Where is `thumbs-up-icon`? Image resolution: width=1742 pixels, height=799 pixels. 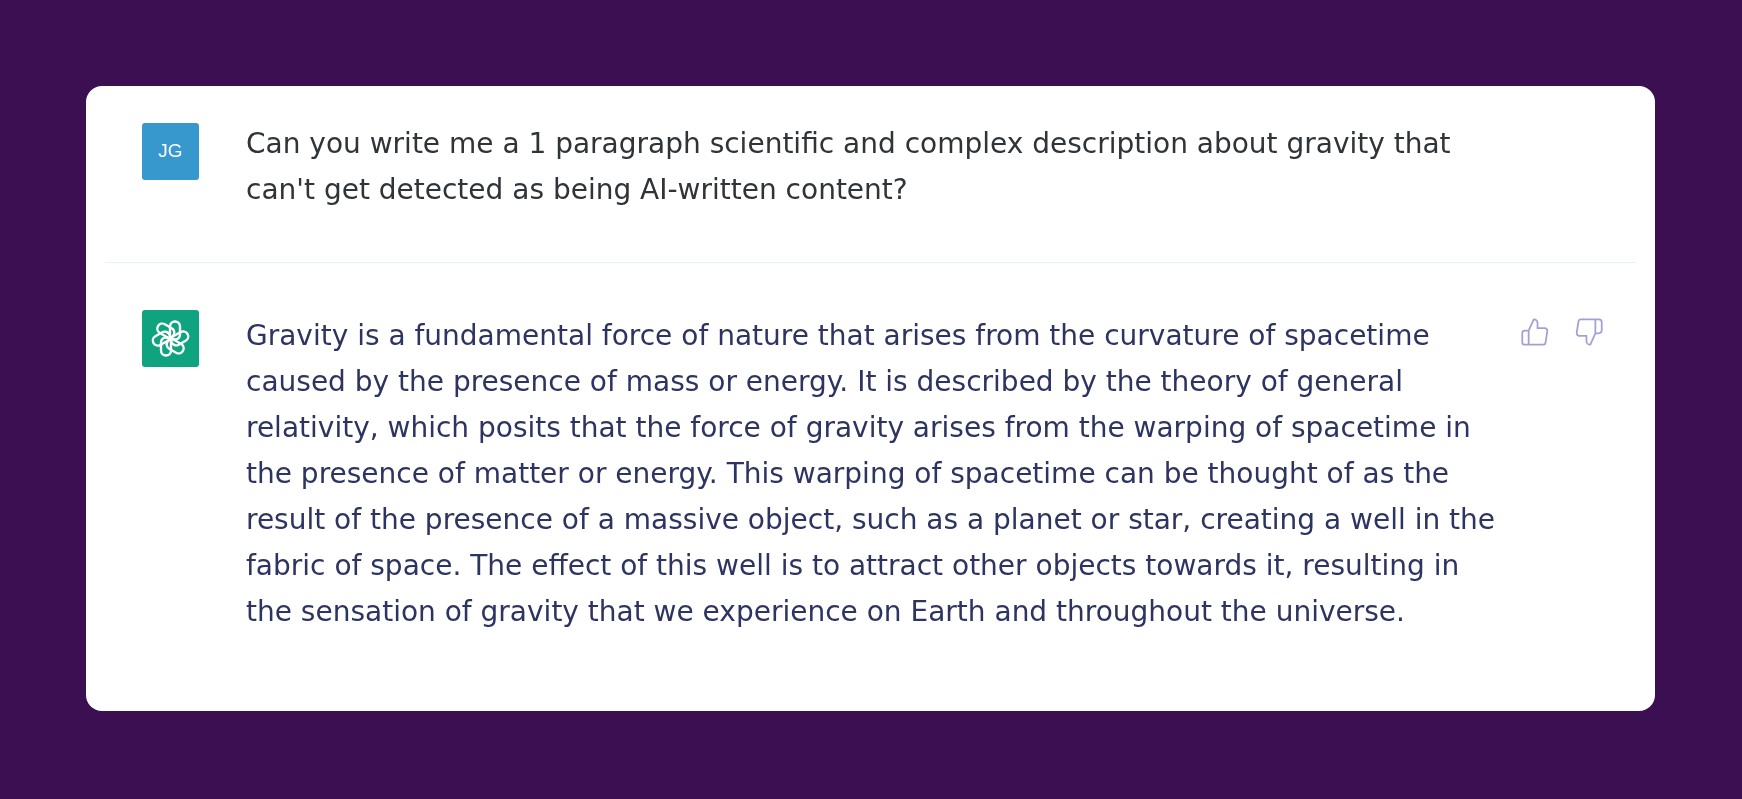
thumbs-up-icon is located at coordinates (1535, 332).